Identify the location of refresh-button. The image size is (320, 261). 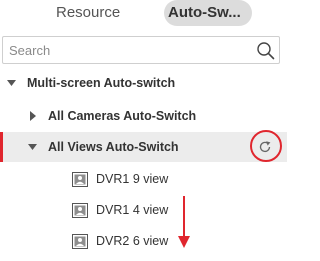
(265, 147).